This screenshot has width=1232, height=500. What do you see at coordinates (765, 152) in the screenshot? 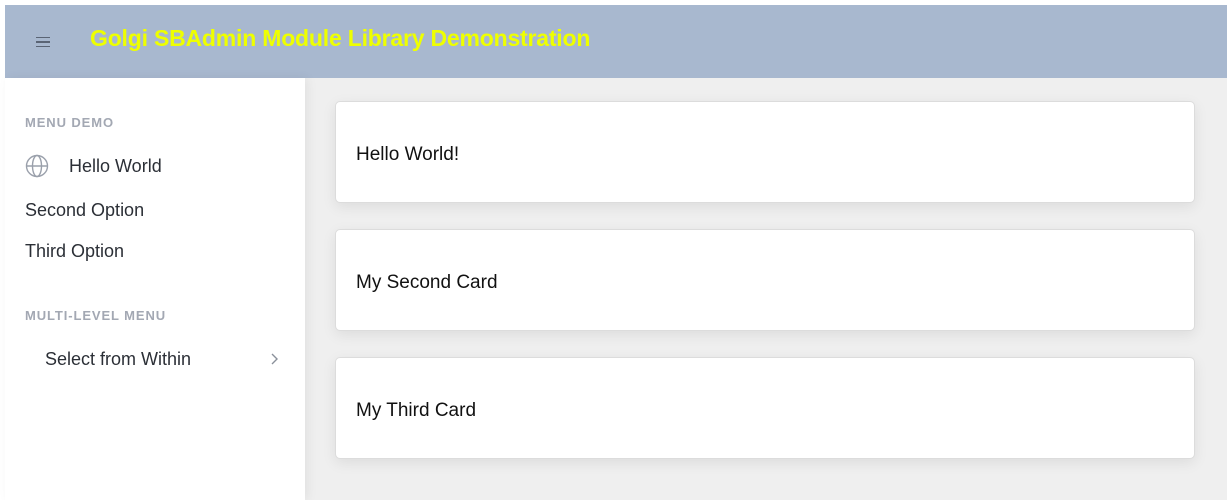
I see `card-hello-world: Hello World!` at bounding box center [765, 152].